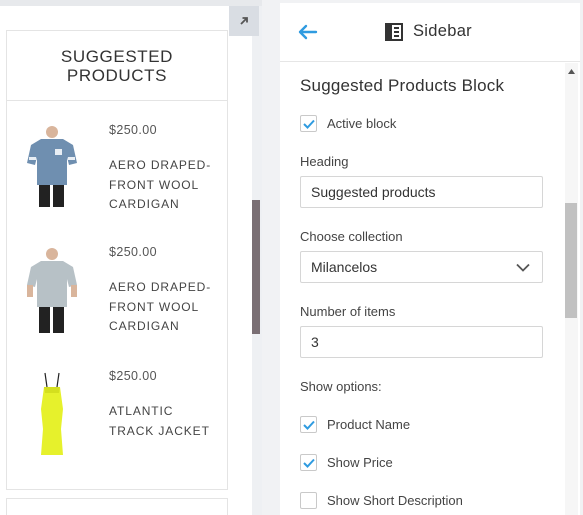  What do you see at coordinates (117, 506) in the screenshot?
I see `next-block` at bounding box center [117, 506].